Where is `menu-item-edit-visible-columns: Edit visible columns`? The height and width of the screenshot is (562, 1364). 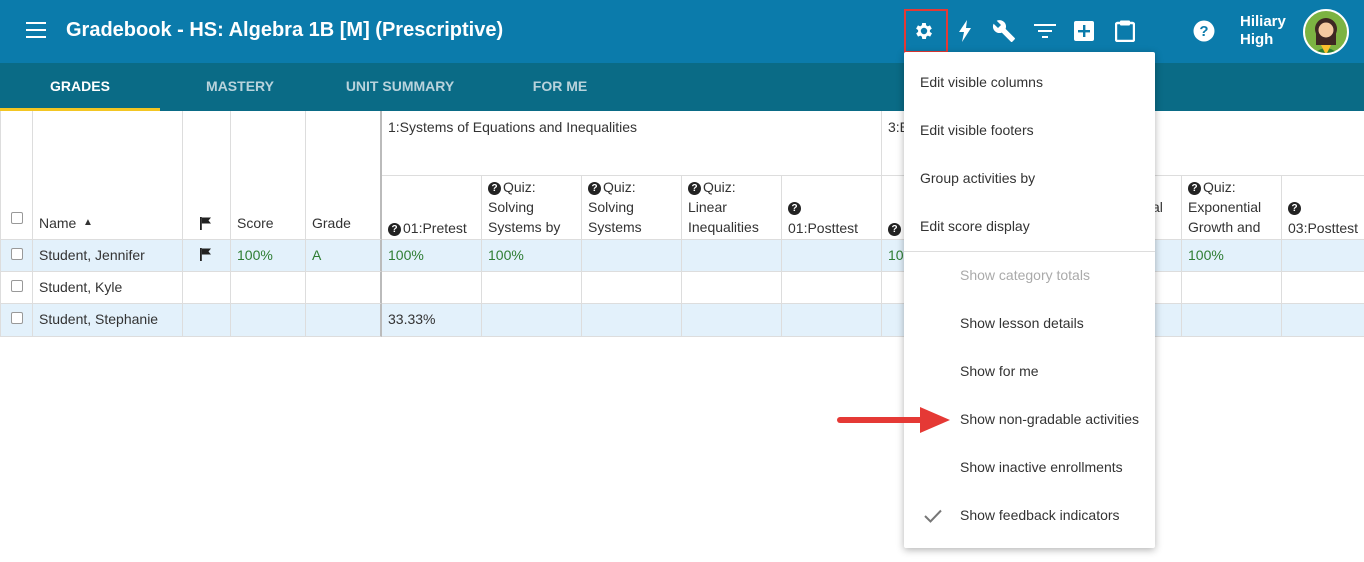
menu-item-edit-visible-columns: Edit visible columns is located at coordinates (1029, 82).